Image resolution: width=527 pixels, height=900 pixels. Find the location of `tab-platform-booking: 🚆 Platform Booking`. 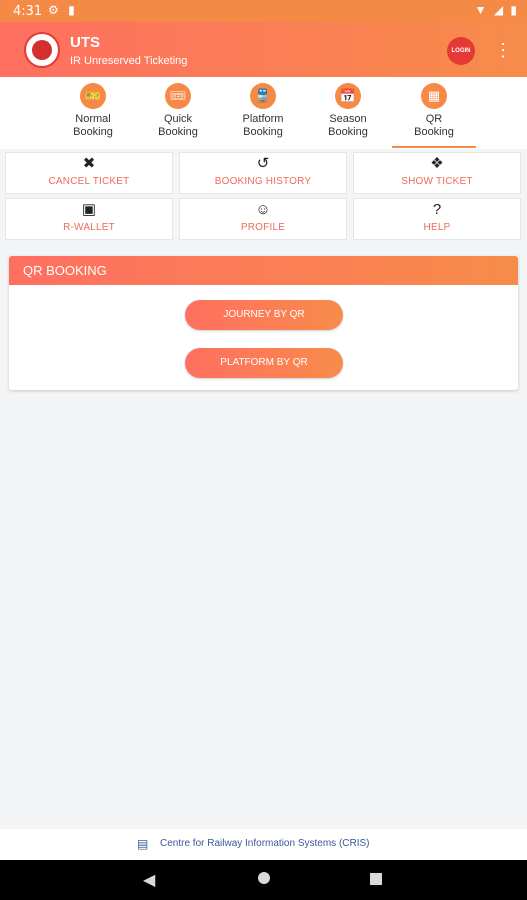

tab-platform-booking: 🚆 Platform Booking is located at coordinates (263, 115).